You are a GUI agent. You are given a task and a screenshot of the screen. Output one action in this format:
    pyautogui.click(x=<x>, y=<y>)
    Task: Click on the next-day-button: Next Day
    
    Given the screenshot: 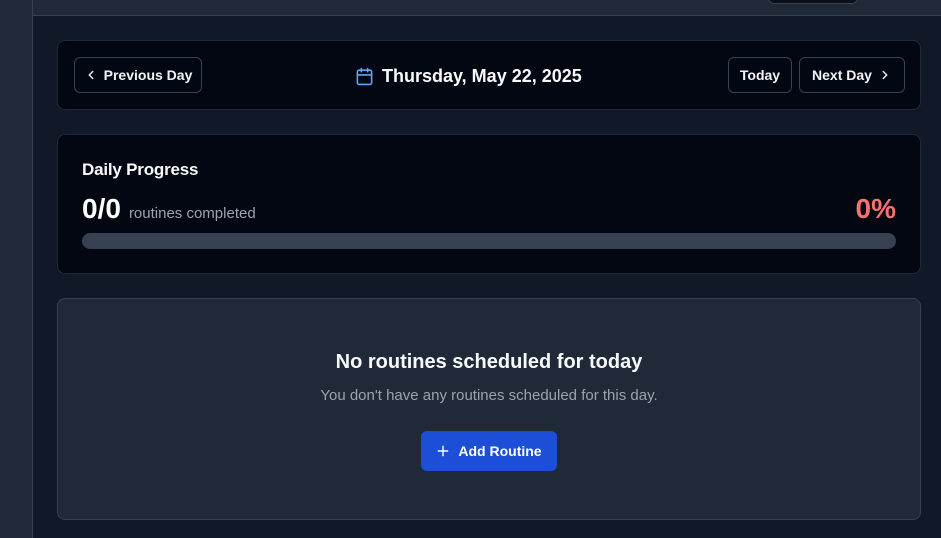 What is the action you would take?
    pyautogui.click(x=852, y=75)
    